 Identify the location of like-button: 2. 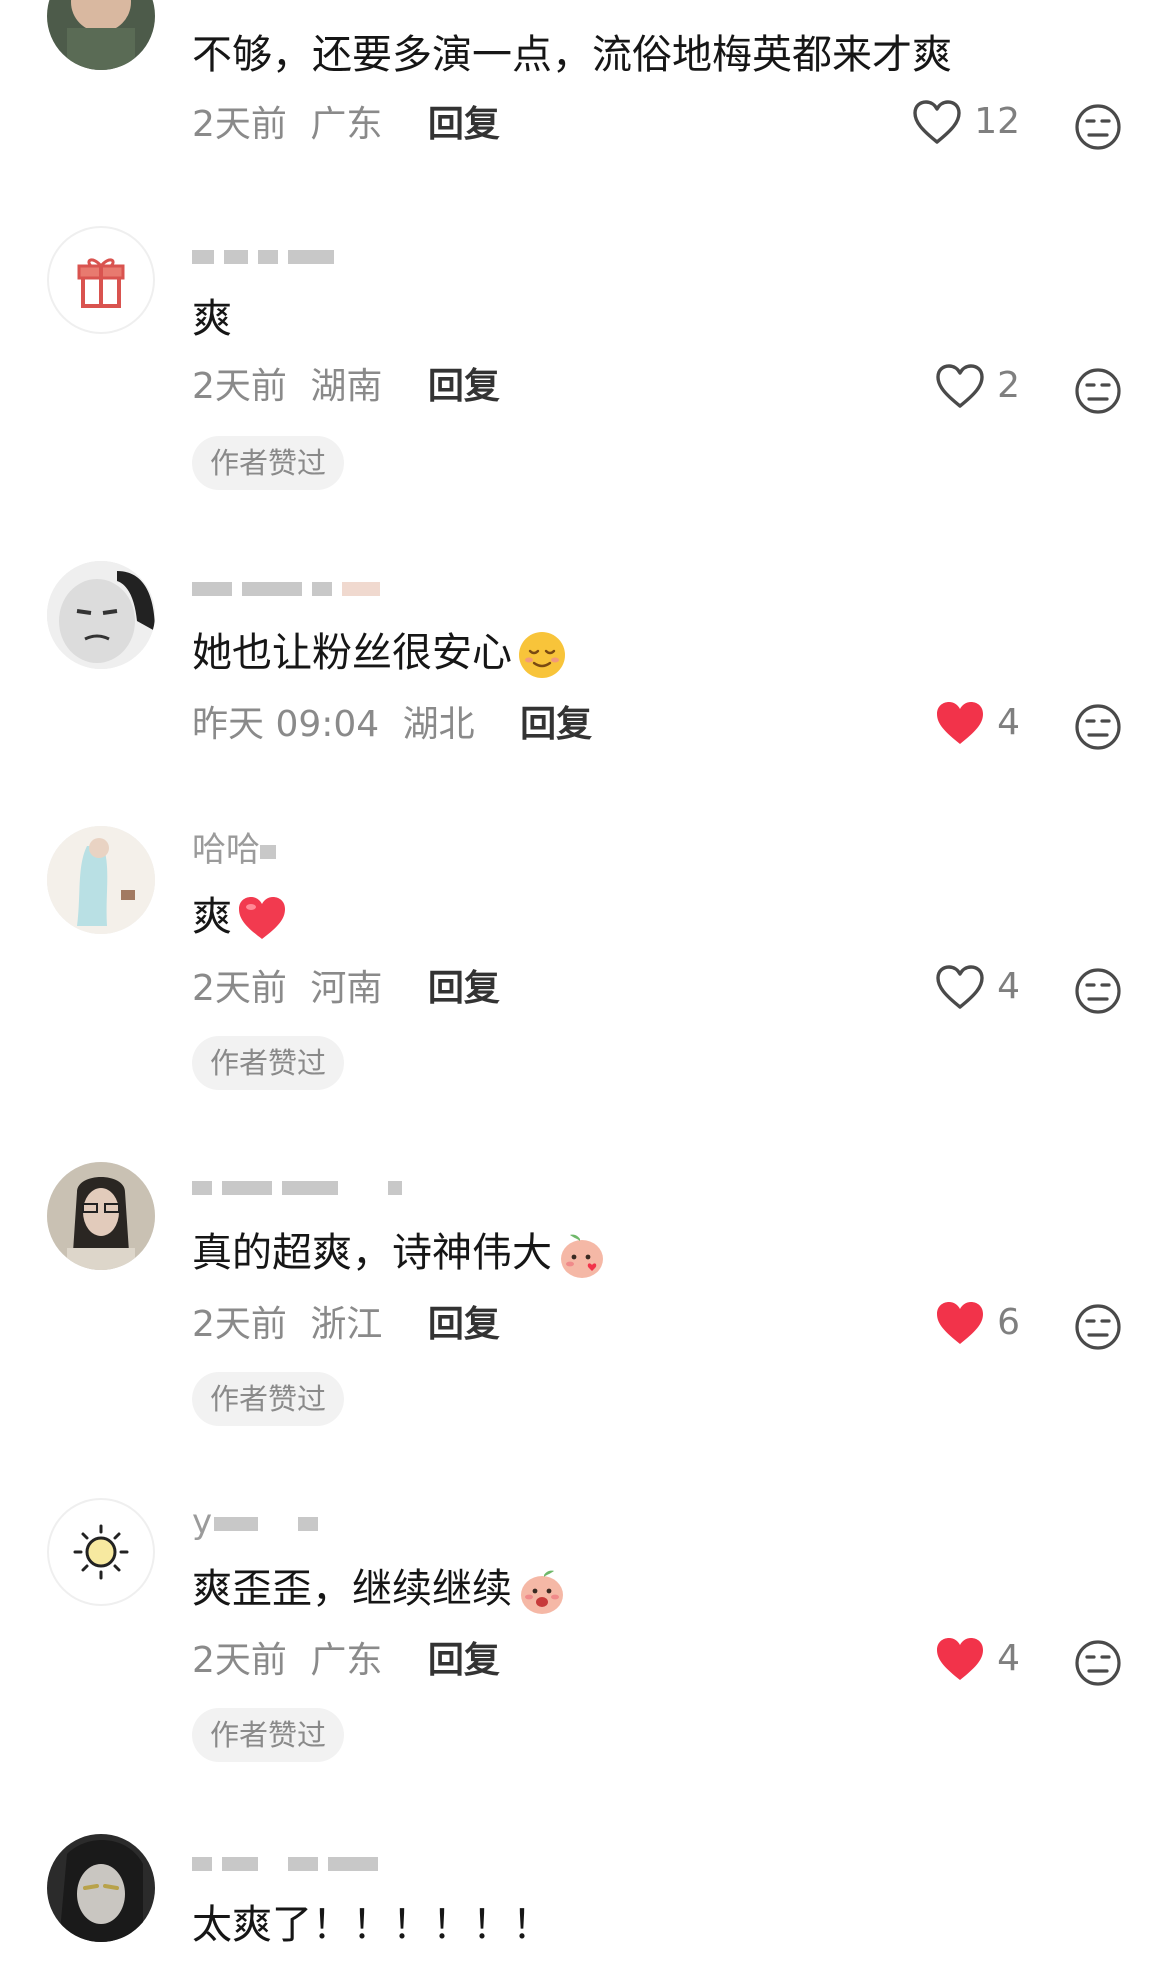
(977, 386).